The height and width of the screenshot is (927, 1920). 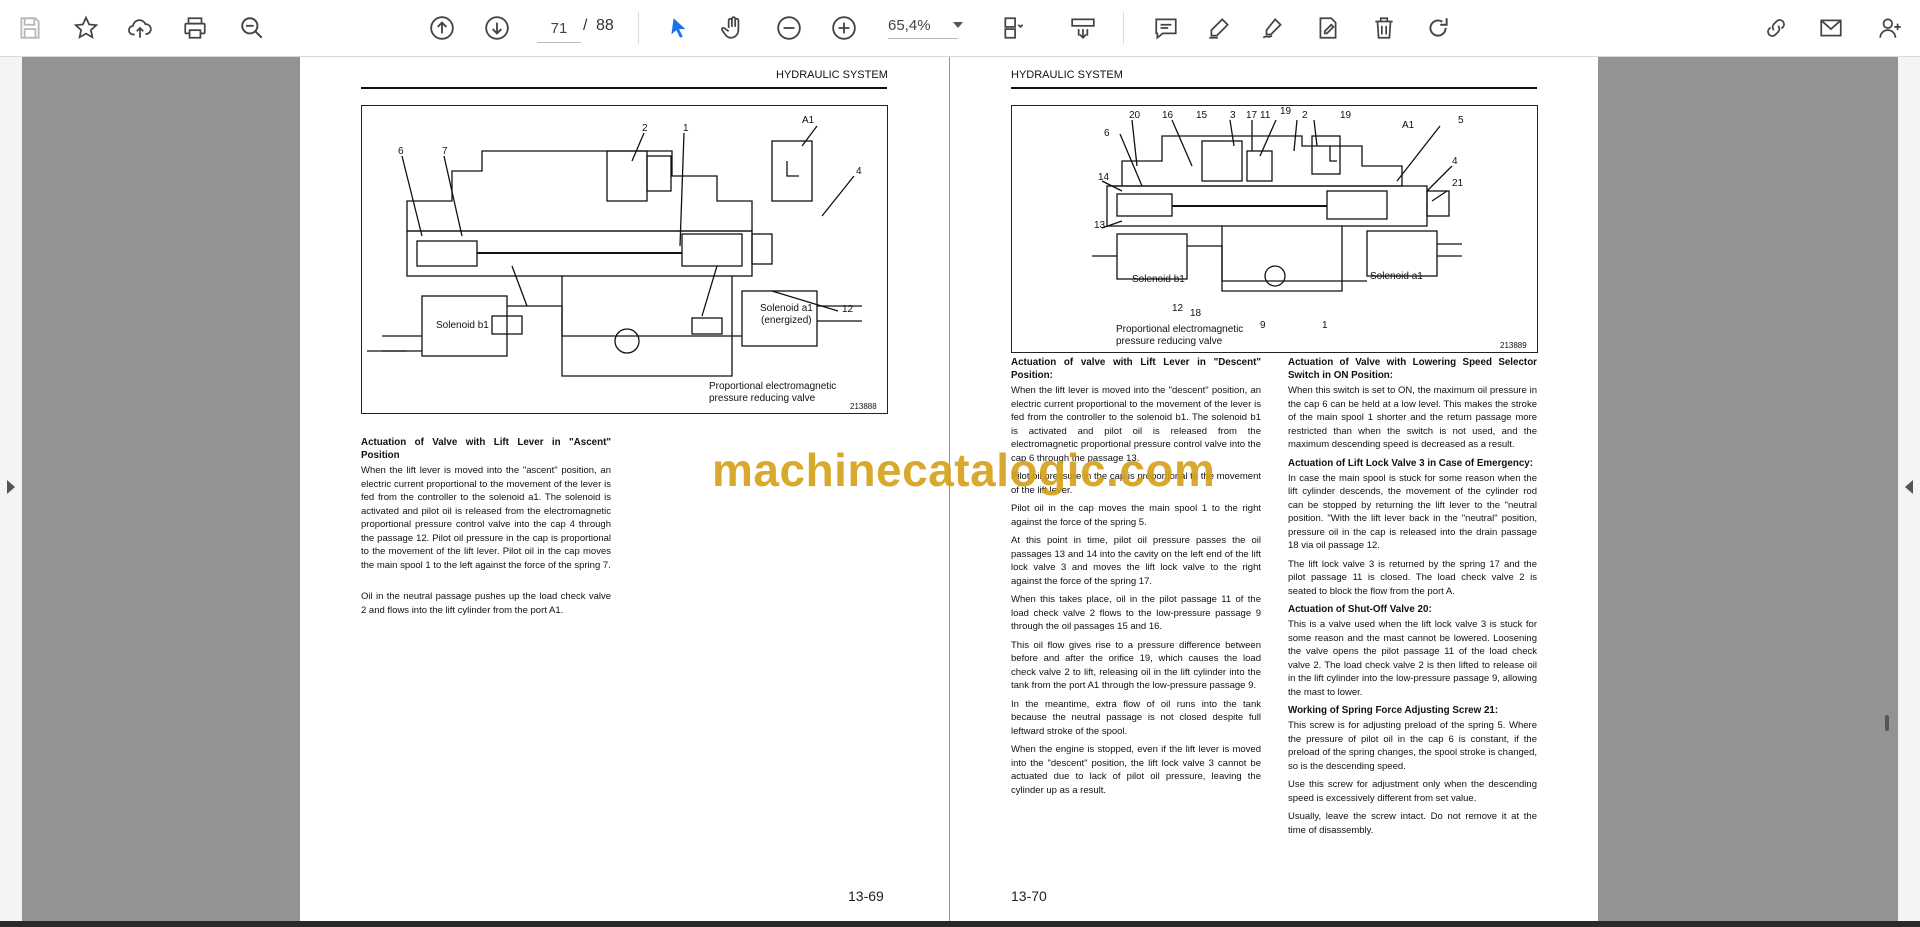 I want to click on svg-text: 213888, so click(x=863, y=406).